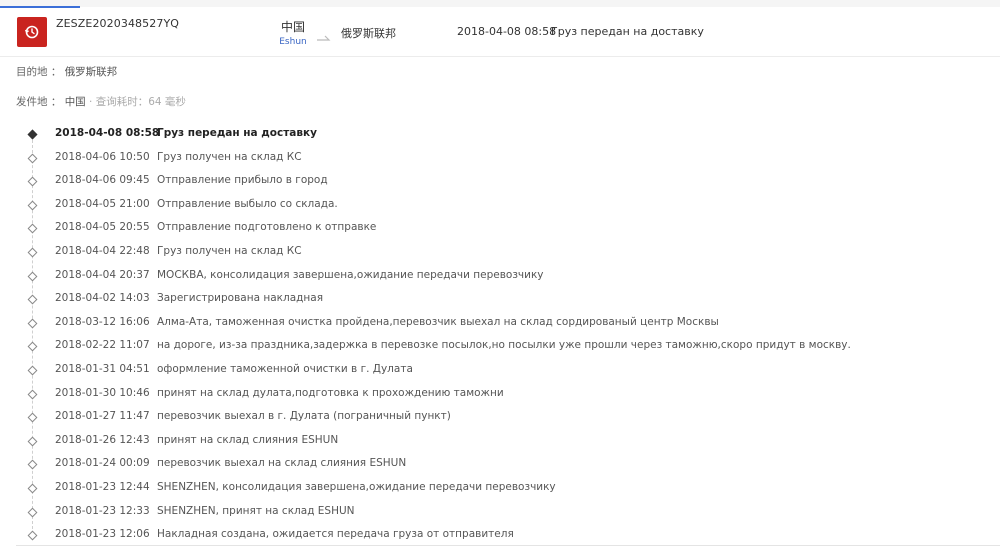  Describe the element at coordinates (282, 463) in the screenshot. I see `event-description: перевозчик выехал на склад слияния ESHUN` at that location.